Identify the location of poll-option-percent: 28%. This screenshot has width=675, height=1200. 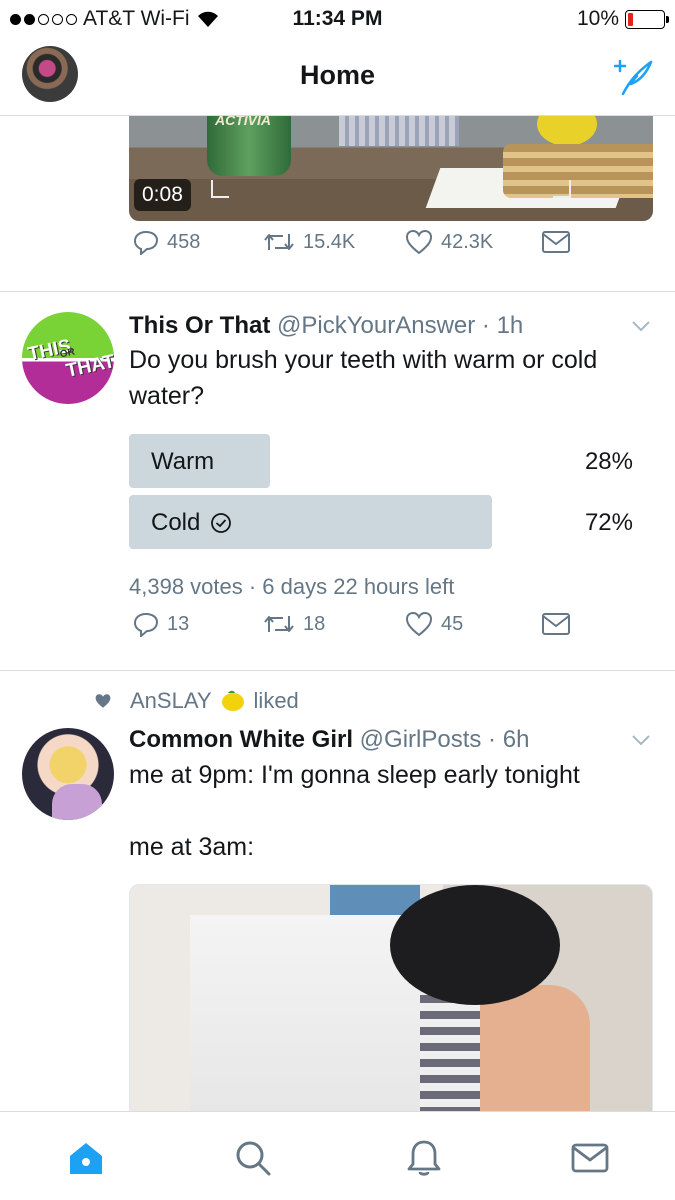
(608, 461).